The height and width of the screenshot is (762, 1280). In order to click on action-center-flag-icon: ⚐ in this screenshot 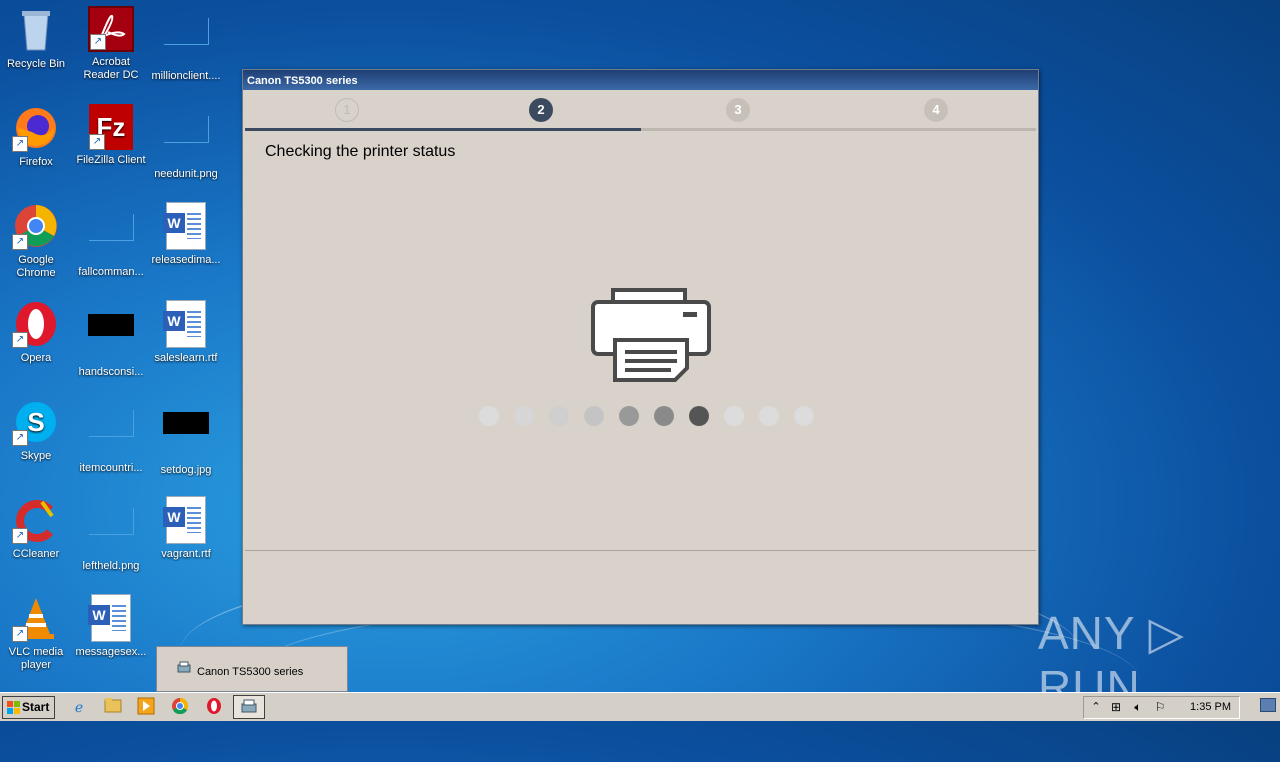, I will do `click(1160, 707)`.